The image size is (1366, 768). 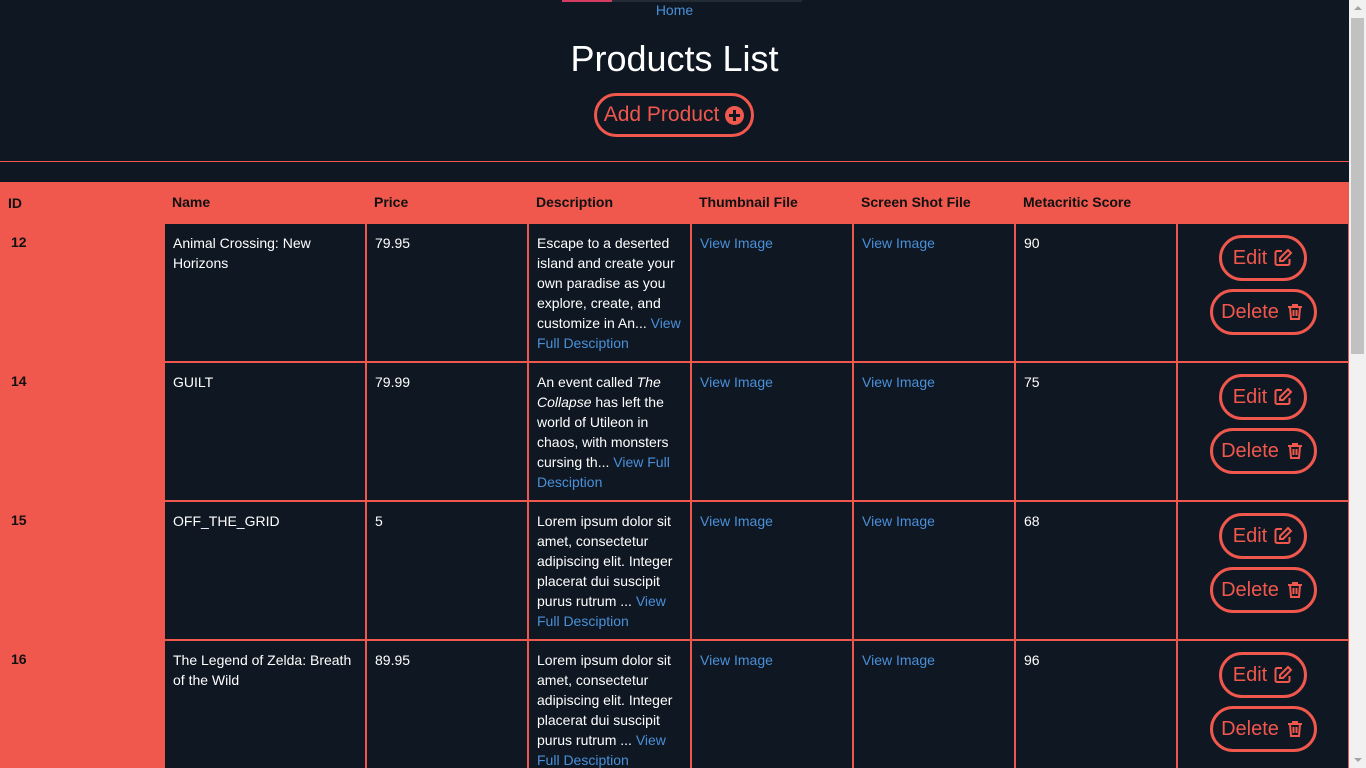 What do you see at coordinates (82, 704) in the screenshot?
I see `product-id: 16` at bounding box center [82, 704].